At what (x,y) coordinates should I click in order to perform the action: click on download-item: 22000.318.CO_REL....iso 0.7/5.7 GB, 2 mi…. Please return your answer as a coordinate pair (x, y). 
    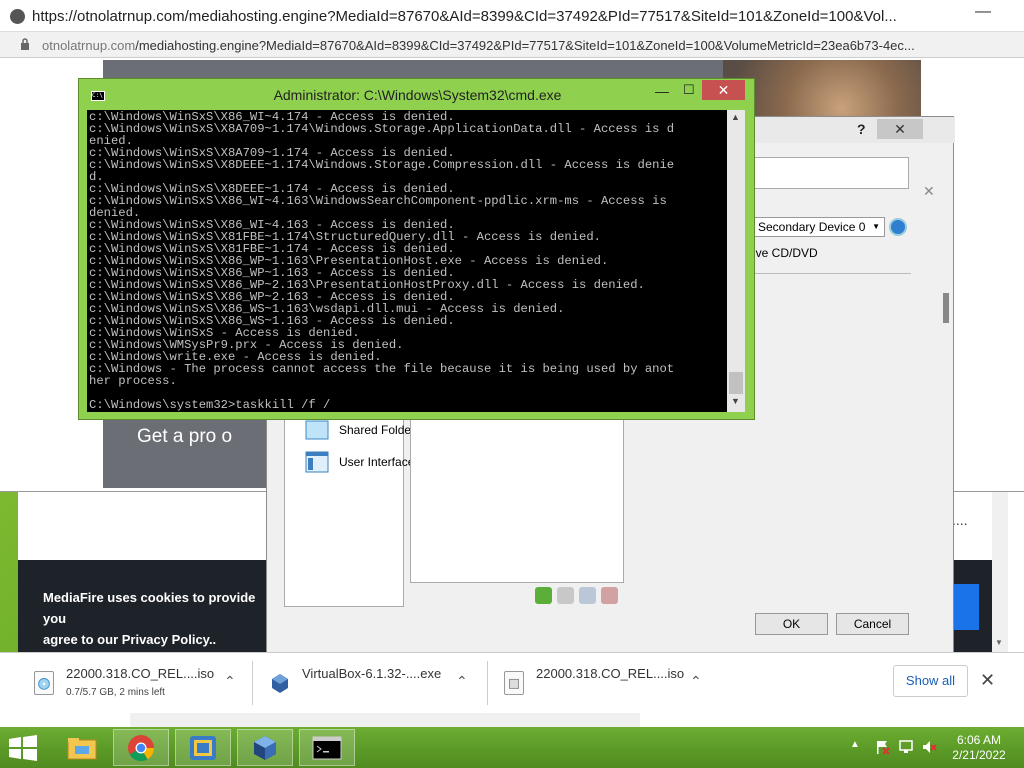
    Looking at the image, I should click on (136, 683).